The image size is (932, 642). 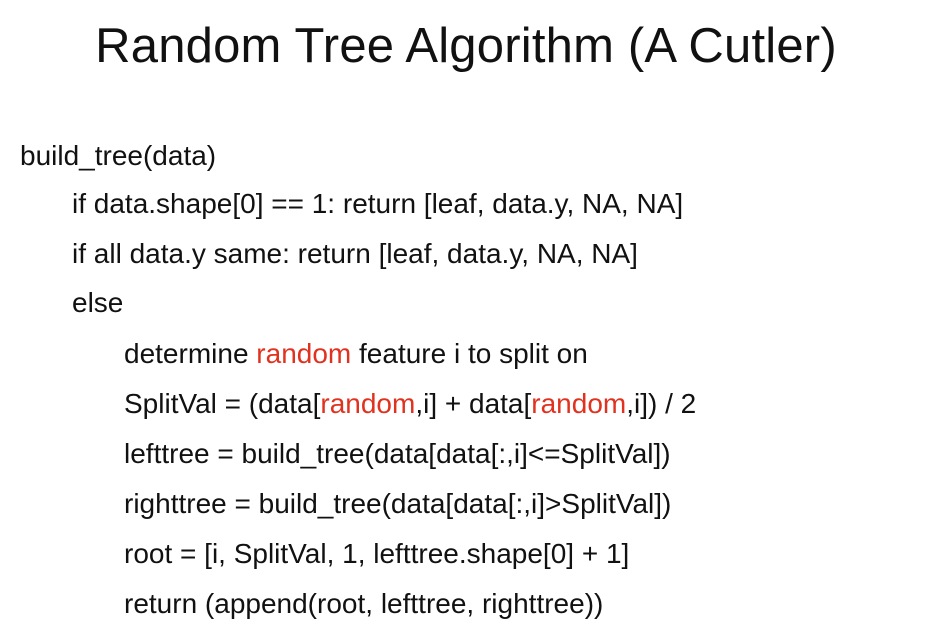 I want to click on code-text: ,i] + data[, so click(x=473, y=403).